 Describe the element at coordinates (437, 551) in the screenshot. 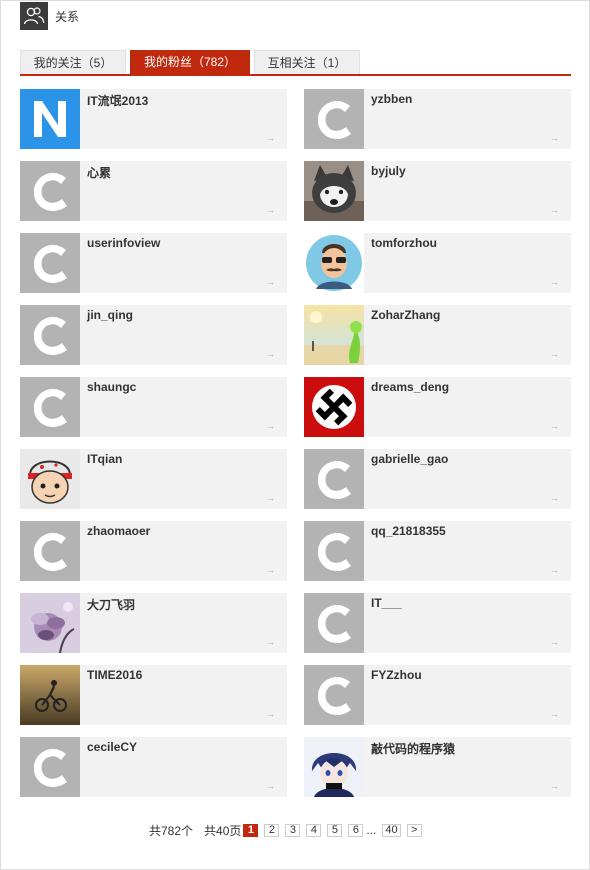

I see `fan-card: qq_21818355 →` at that location.